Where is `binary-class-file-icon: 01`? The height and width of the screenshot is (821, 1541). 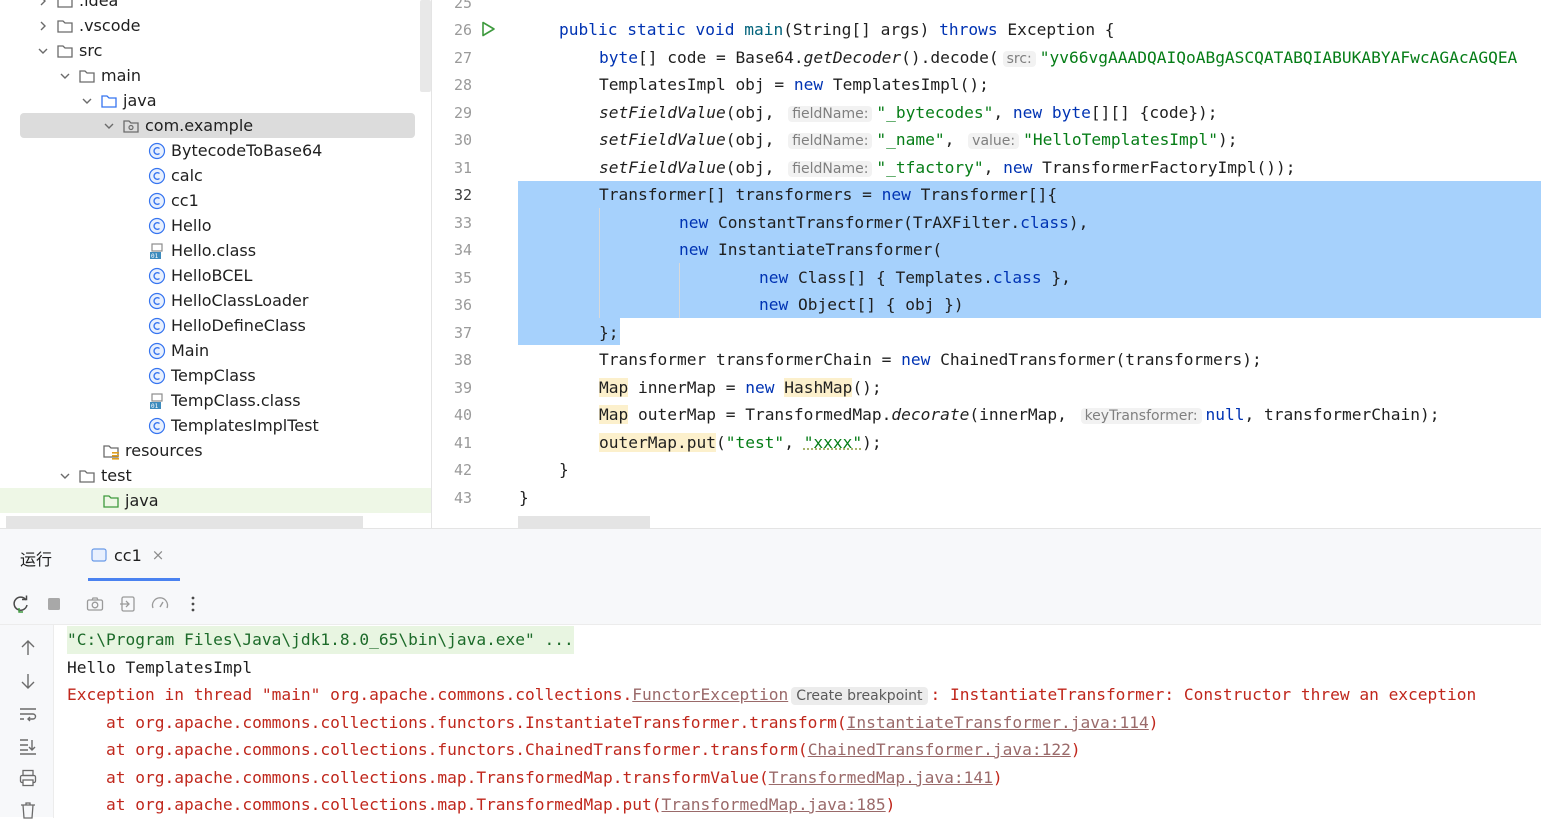
binary-class-file-icon: 01 is located at coordinates (157, 251).